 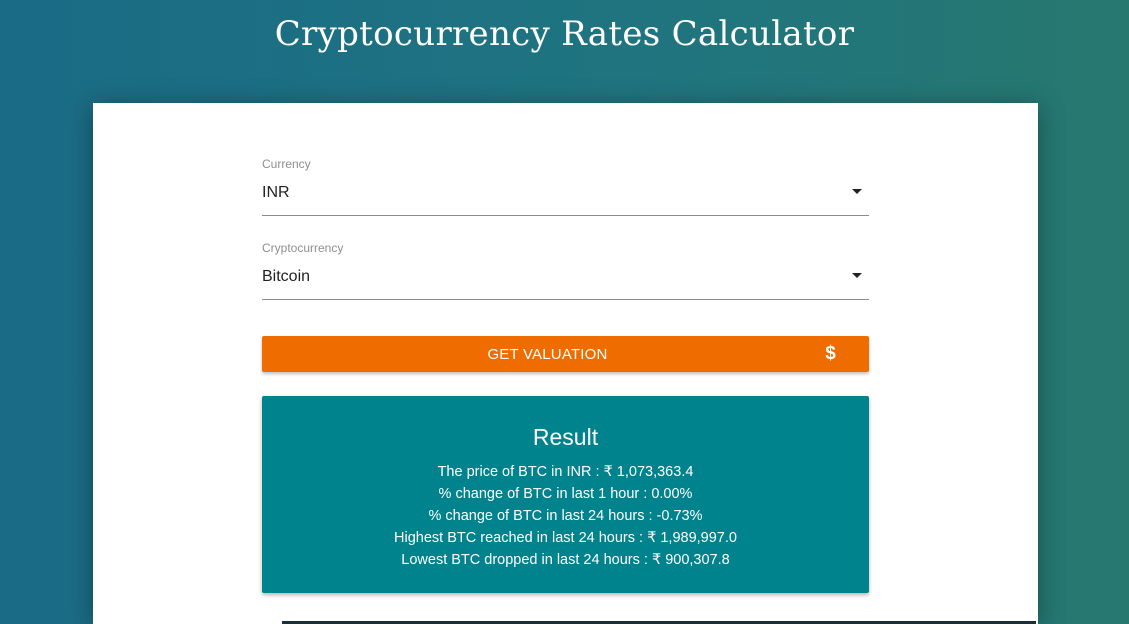 I want to click on get-valuation-button: GET VALUATION $, so click(x=565, y=354).